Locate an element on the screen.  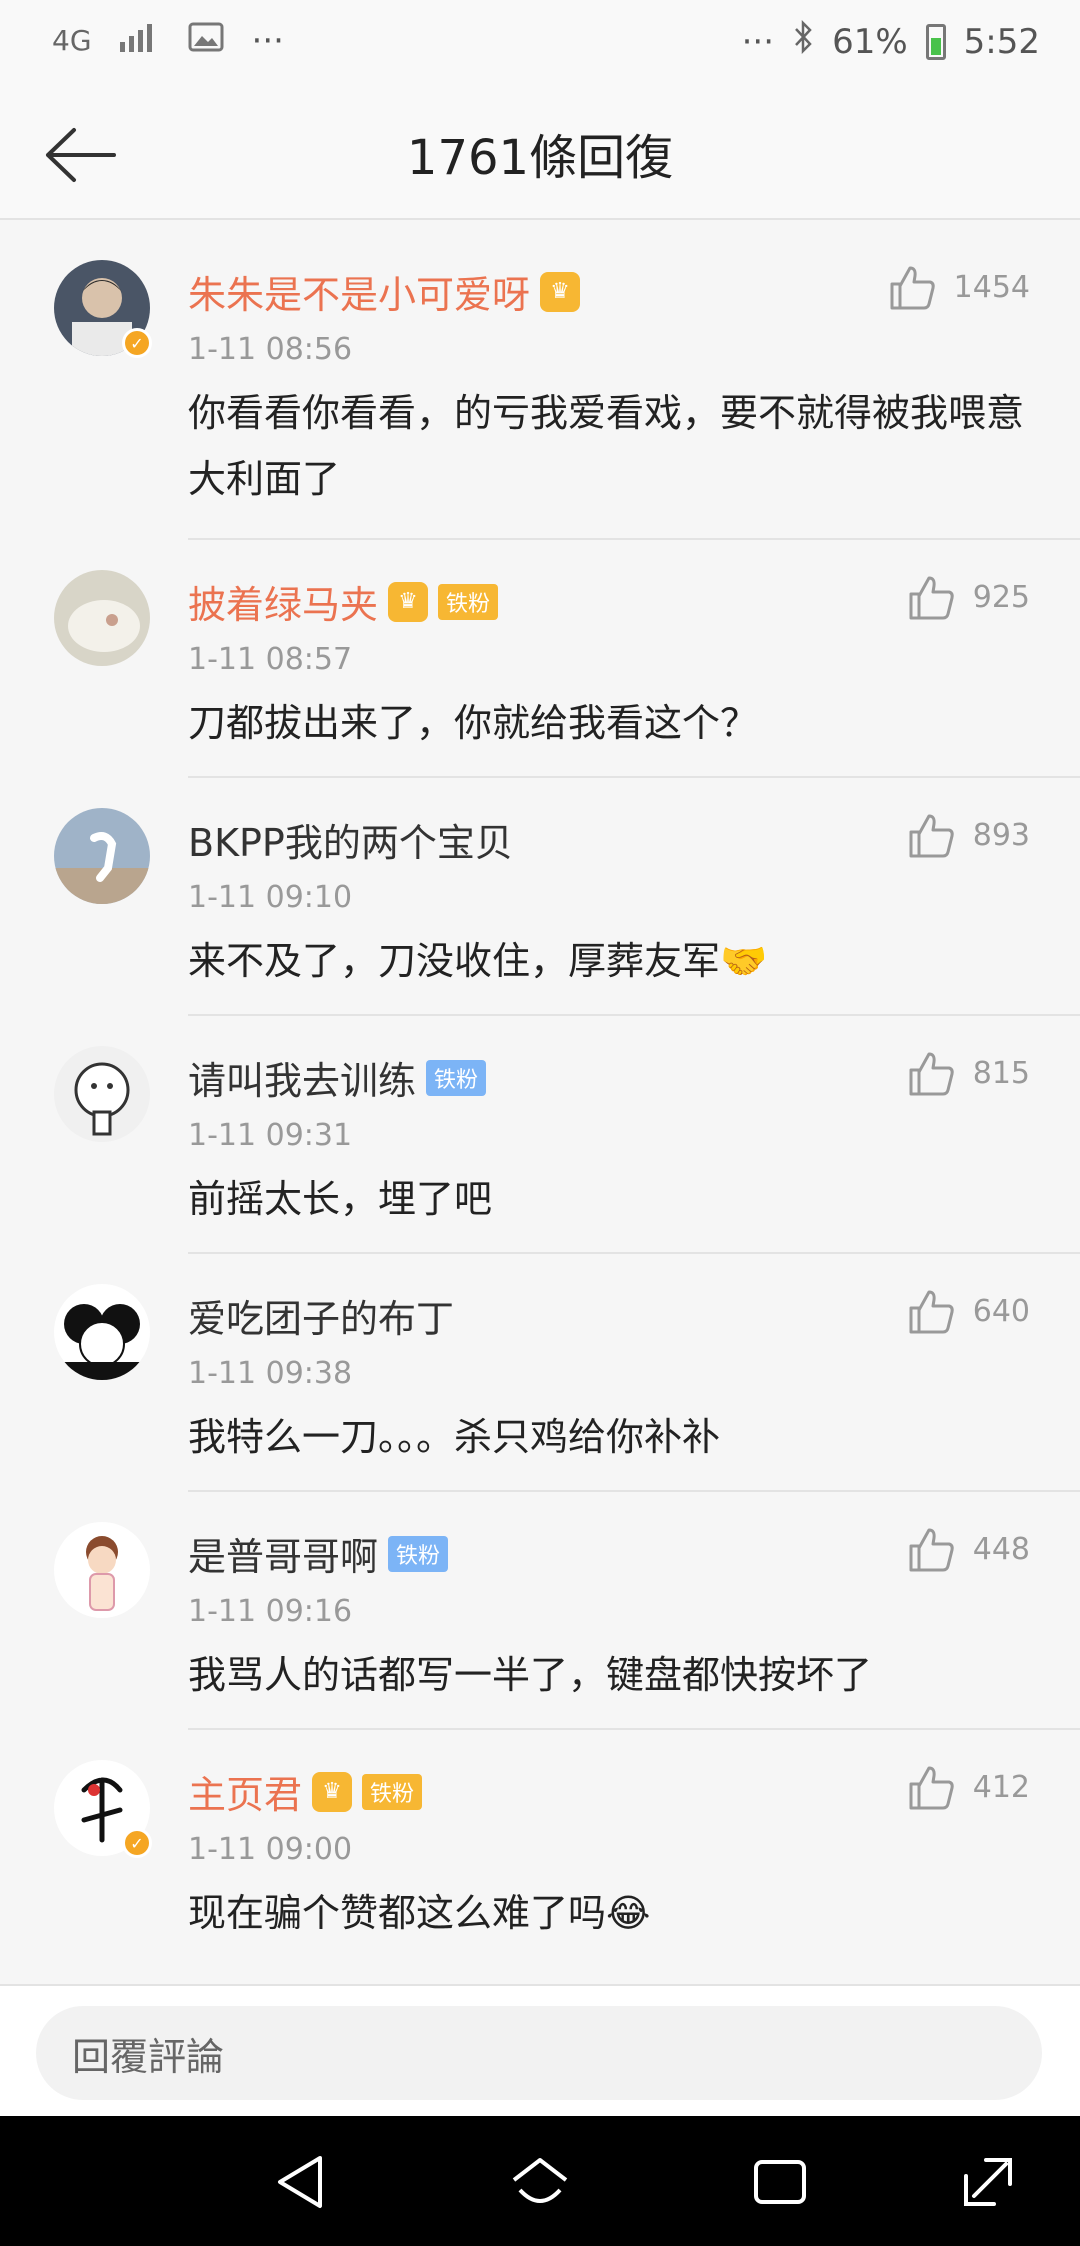
like-count: 412 is located at coordinates (1001, 1787).